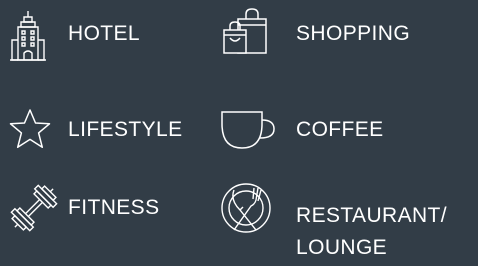 The width and height of the screenshot is (478, 266). What do you see at coordinates (246, 208) in the screenshot?
I see `plate-fork-knife-icon` at bounding box center [246, 208].